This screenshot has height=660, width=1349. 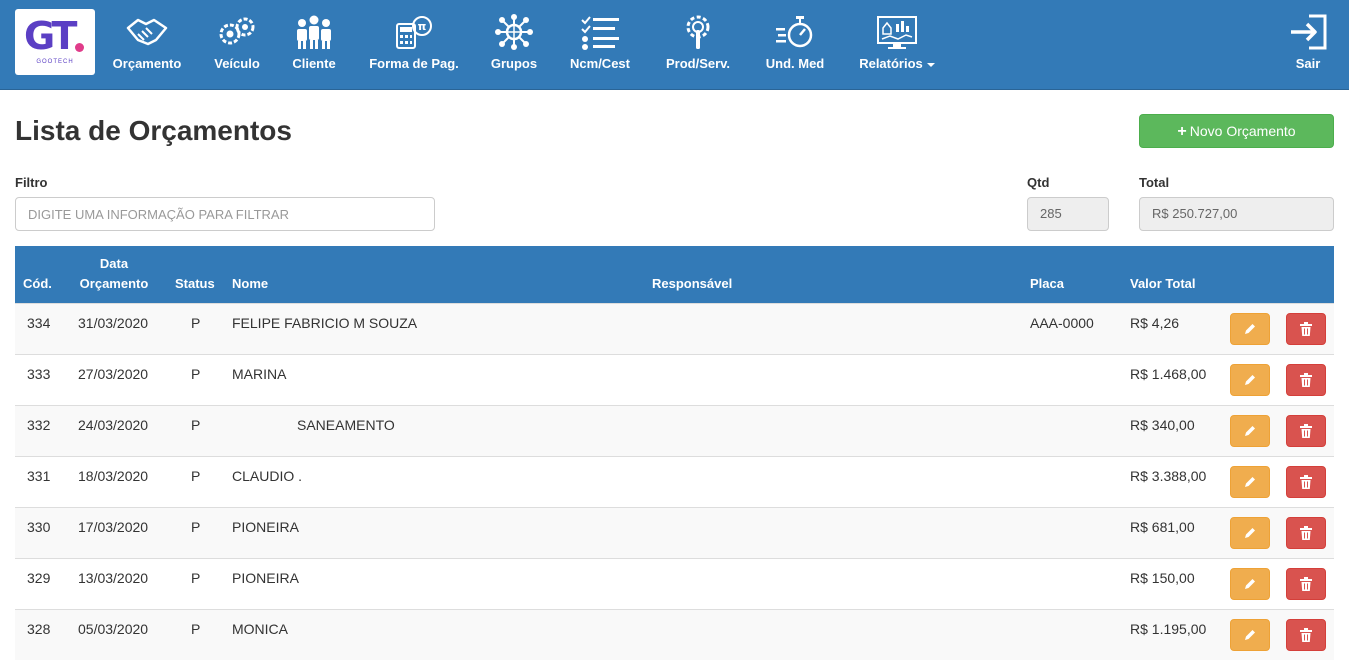 I want to click on logo: GT GOOTECH, so click(x=55, y=42).